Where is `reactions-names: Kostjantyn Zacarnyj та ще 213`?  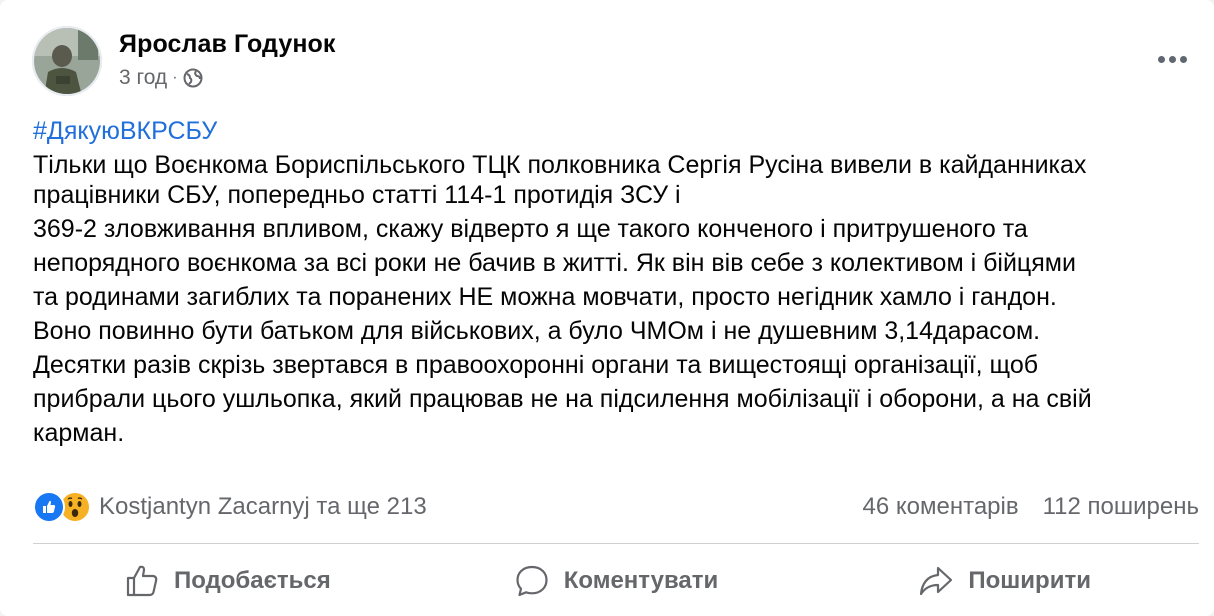 reactions-names: Kostjantyn Zacarnyj та ще 213 is located at coordinates (263, 507).